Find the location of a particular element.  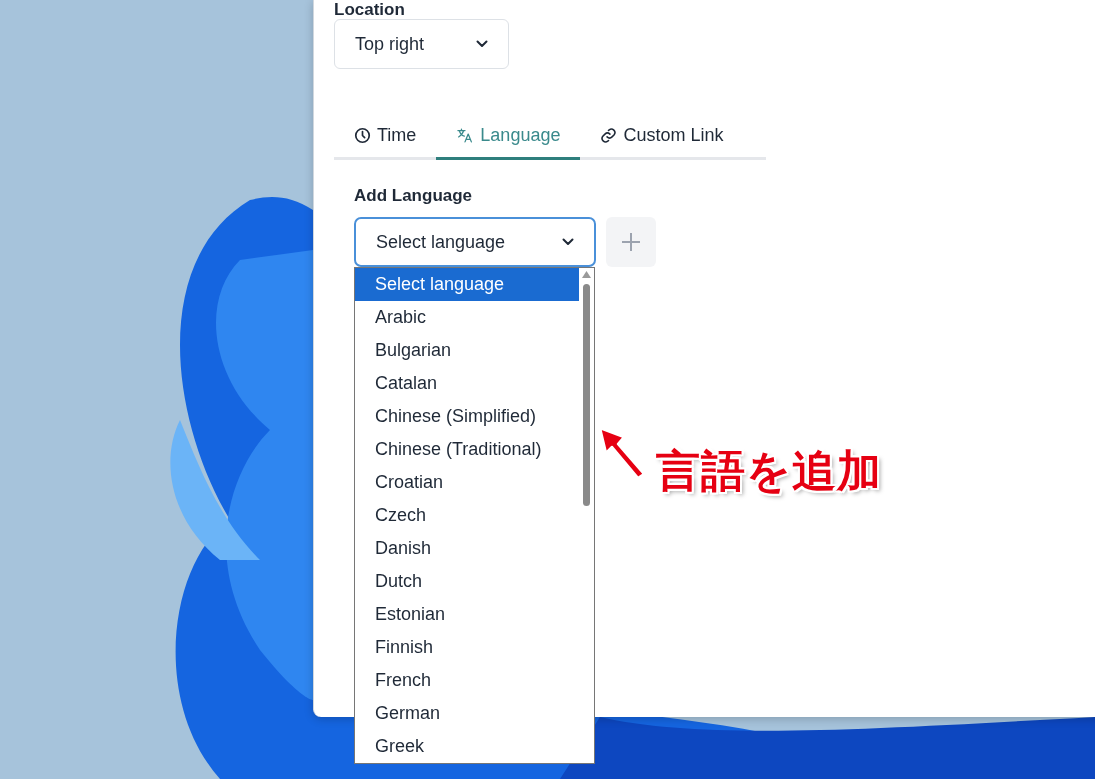

translate-icon is located at coordinates (465, 135).